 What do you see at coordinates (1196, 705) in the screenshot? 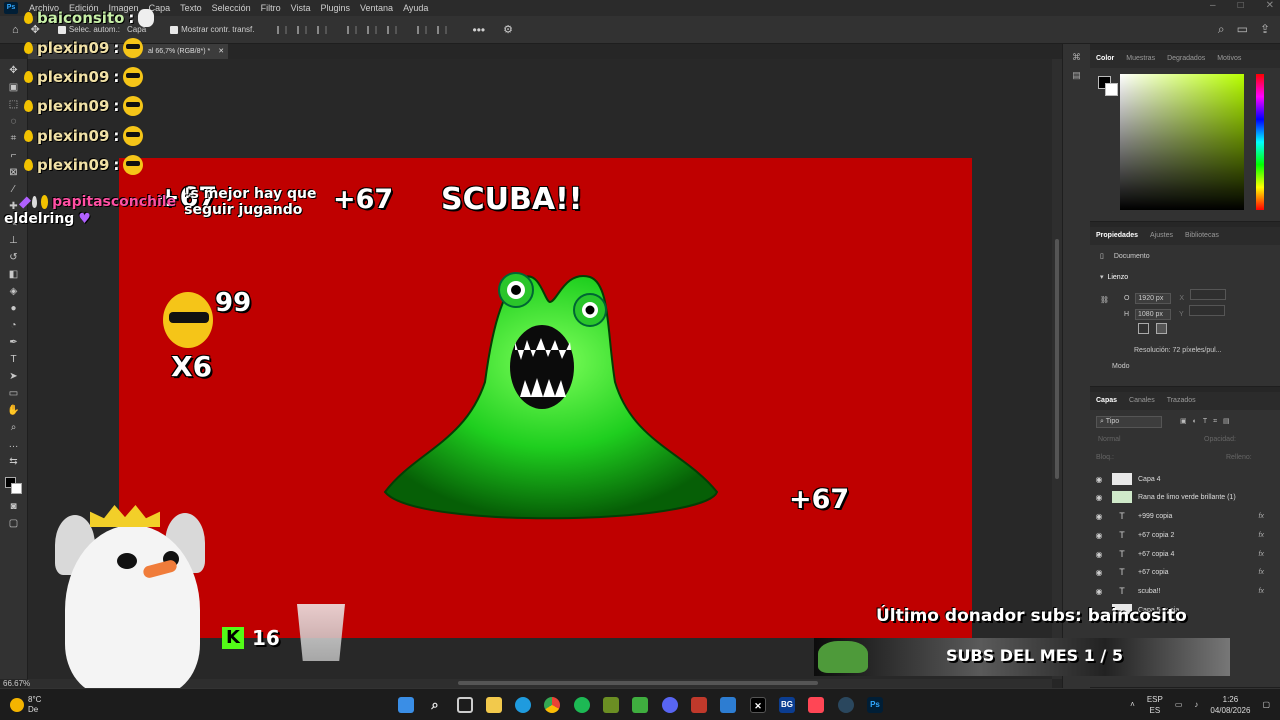
I see `volume-icon: ♪` at bounding box center [1196, 705].